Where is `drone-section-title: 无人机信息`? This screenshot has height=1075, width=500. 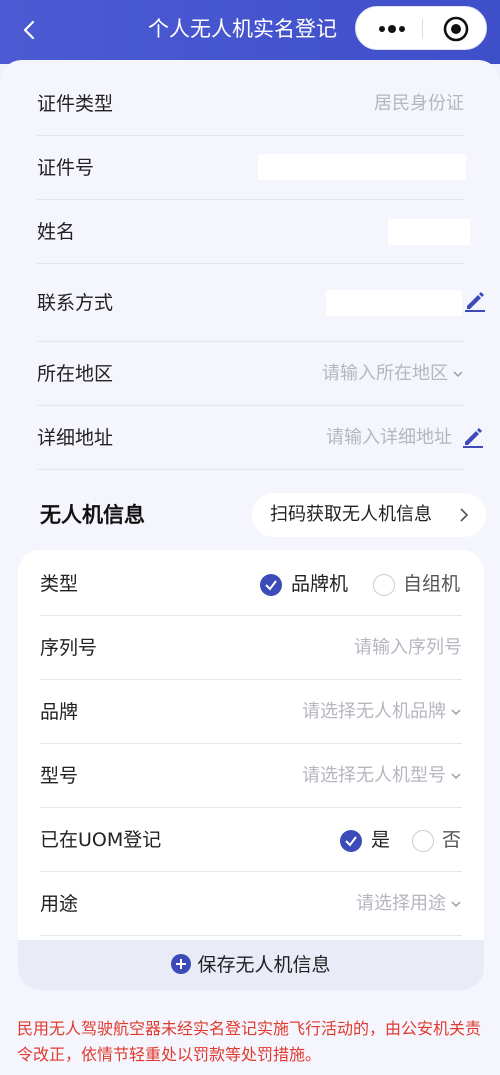
drone-section-title: 无人机信息 is located at coordinates (92, 515).